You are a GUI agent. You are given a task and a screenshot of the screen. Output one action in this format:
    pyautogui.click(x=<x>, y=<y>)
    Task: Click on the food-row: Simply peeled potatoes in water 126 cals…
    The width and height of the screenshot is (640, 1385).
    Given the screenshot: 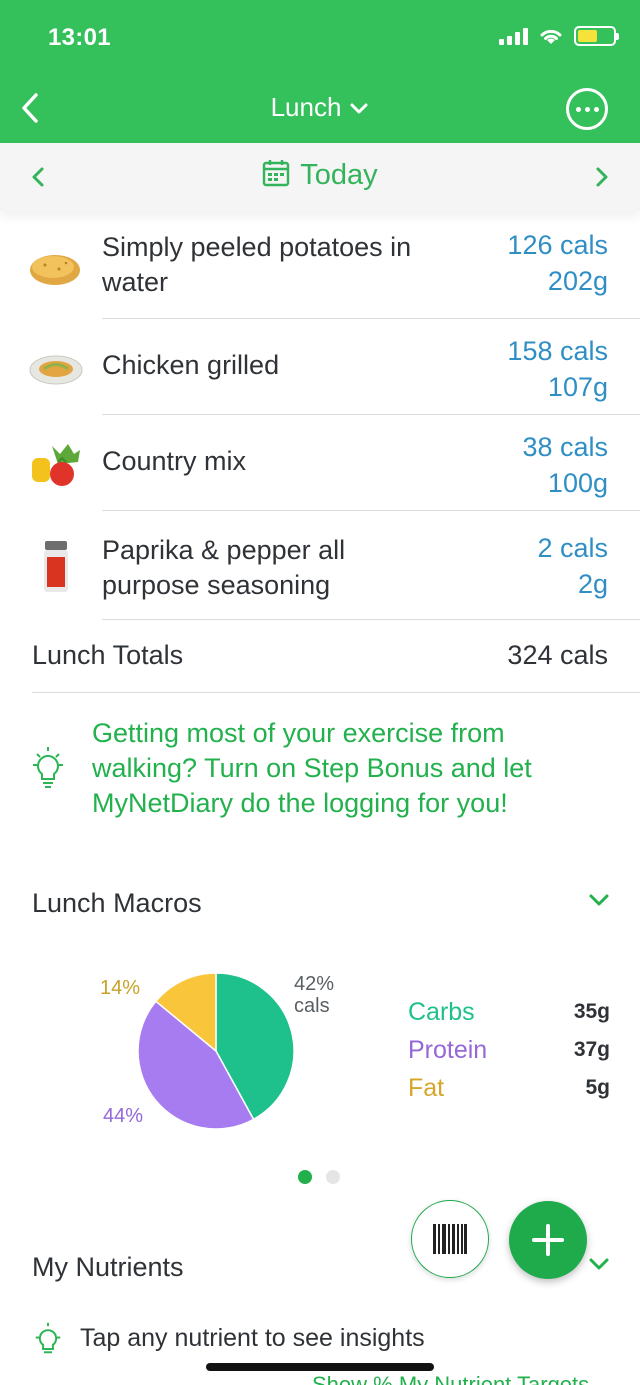 What is the action you would take?
    pyautogui.click(x=320, y=272)
    